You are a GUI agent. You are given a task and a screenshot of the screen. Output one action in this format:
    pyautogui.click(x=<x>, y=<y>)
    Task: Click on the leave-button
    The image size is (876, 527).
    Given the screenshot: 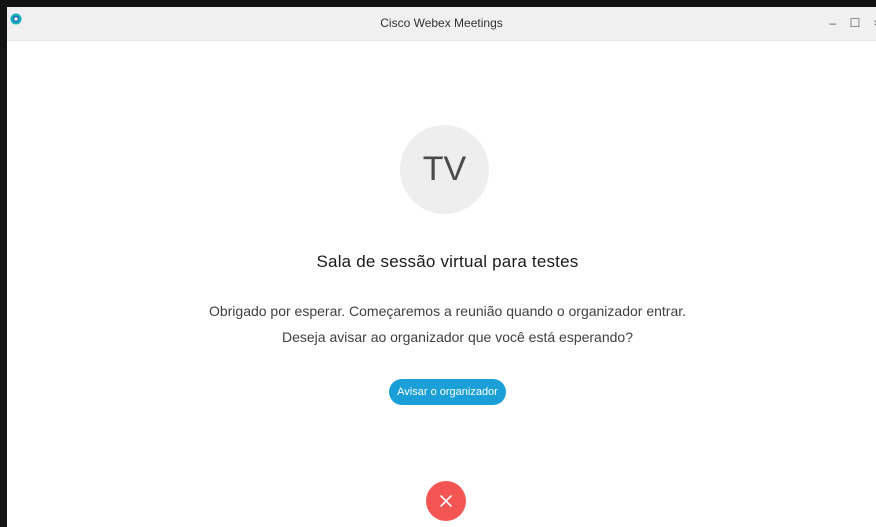 What is the action you would take?
    pyautogui.click(x=446, y=501)
    